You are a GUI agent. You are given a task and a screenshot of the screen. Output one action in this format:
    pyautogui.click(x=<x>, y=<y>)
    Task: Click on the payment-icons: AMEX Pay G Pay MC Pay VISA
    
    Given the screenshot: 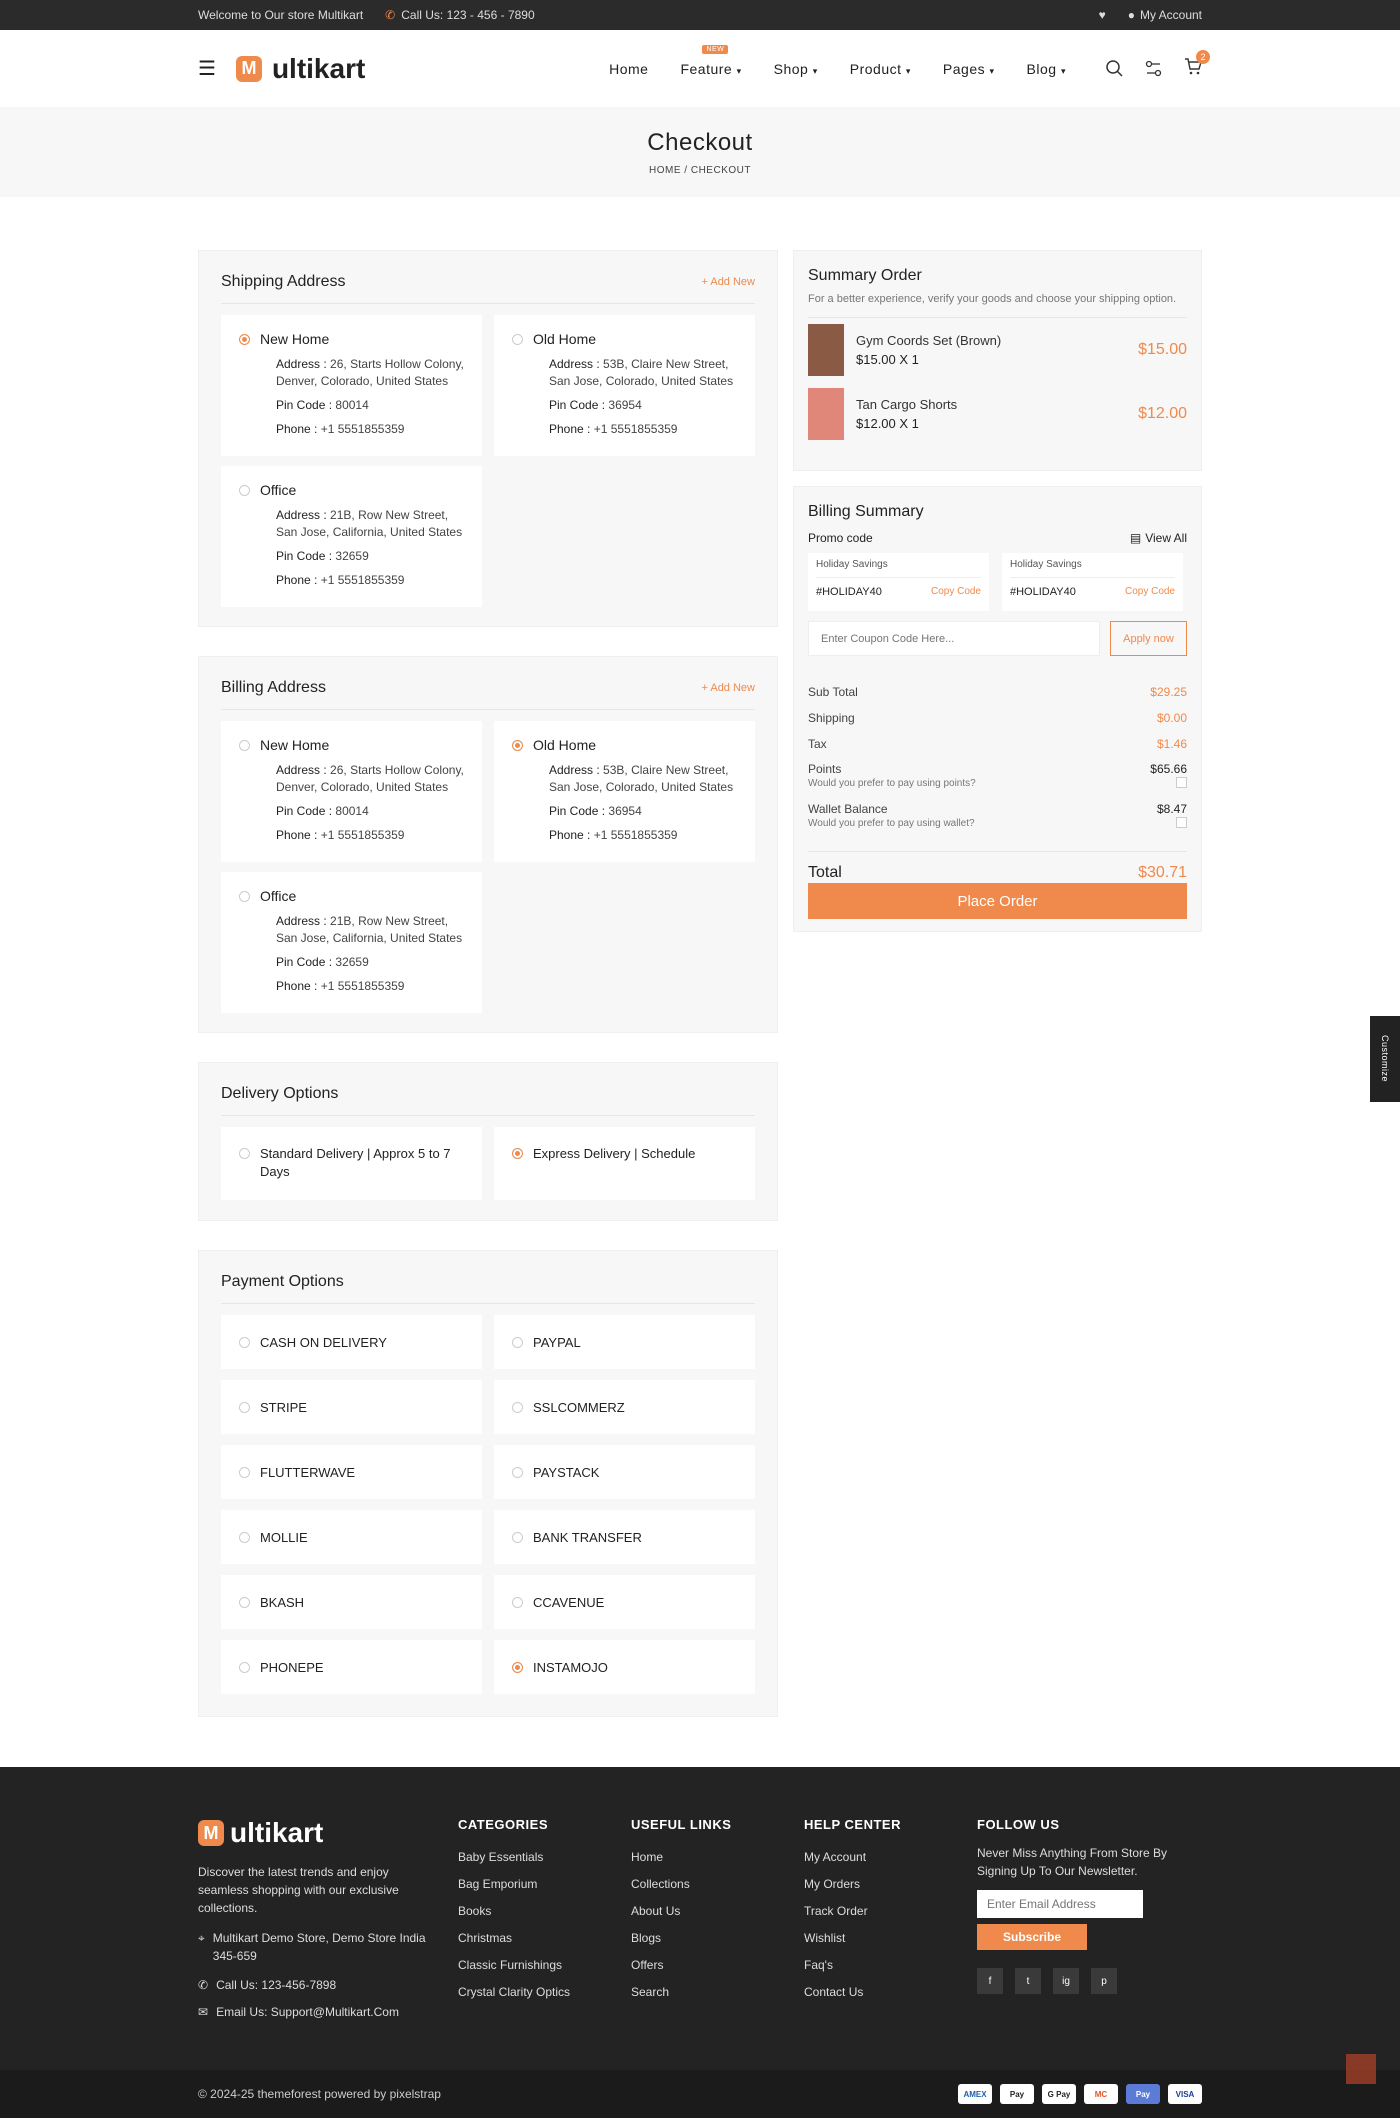 What is the action you would take?
    pyautogui.click(x=1080, y=2094)
    